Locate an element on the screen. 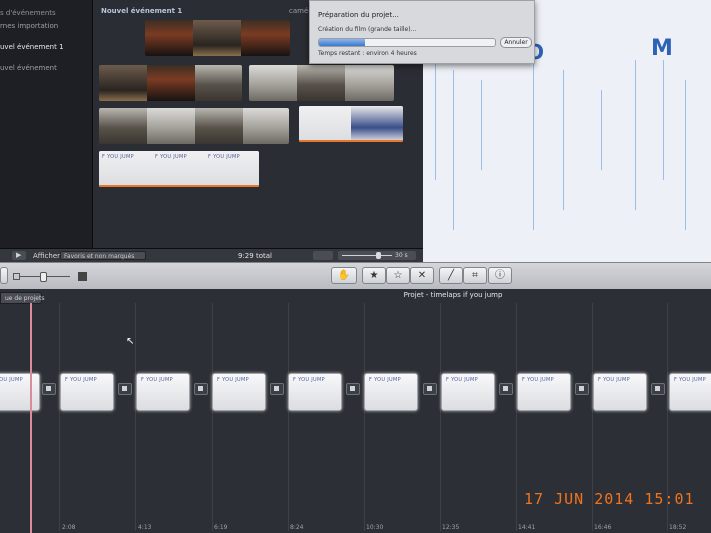  timeline-timestamp: 10:30 is located at coordinates (375, 527).